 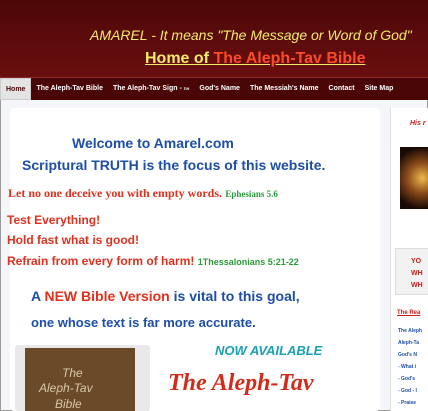 What do you see at coordinates (69, 89) in the screenshot?
I see `nav-item-aleph-tav-bible: The Aleph-Tav Bible` at bounding box center [69, 89].